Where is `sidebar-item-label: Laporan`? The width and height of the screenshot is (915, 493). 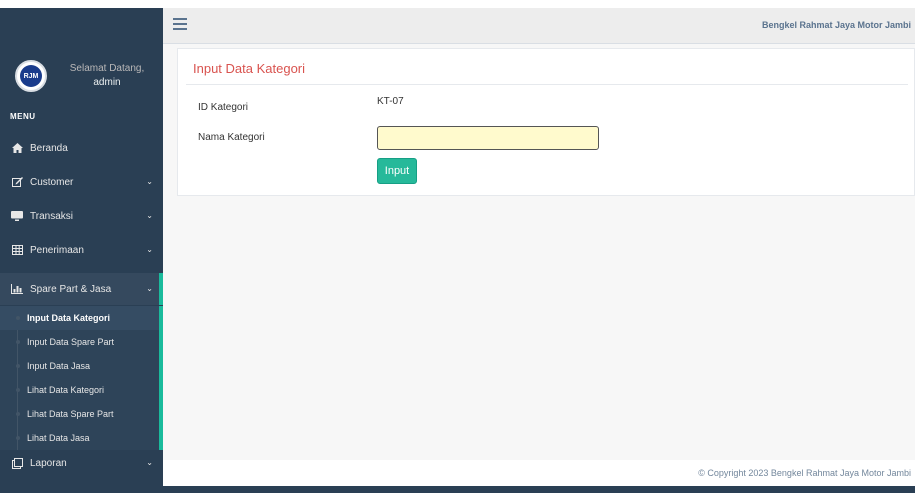
sidebar-item-label: Laporan is located at coordinates (48, 463).